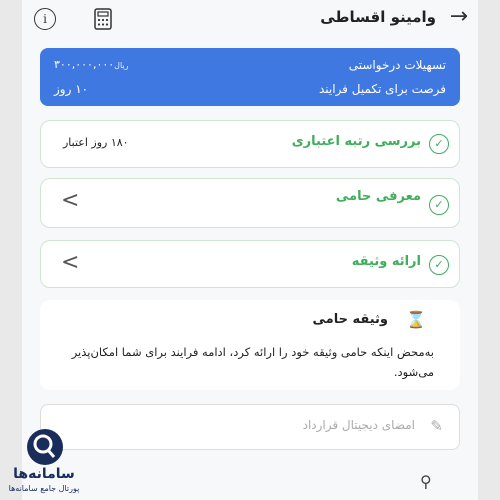 The width and height of the screenshot is (500, 500). I want to click on deadline-value: ۱۰ روز, so click(71, 89).